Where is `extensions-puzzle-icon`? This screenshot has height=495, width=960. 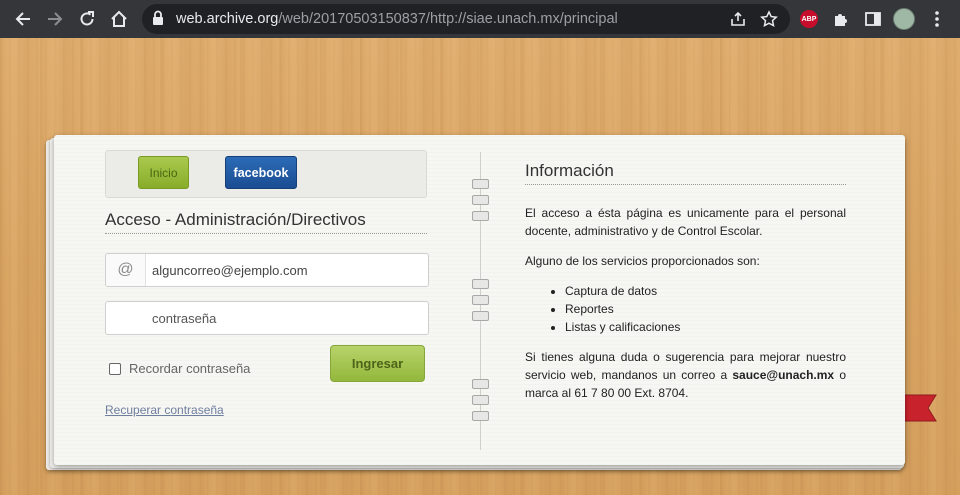 extensions-puzzle-icon is located at coordinates (841, 19).